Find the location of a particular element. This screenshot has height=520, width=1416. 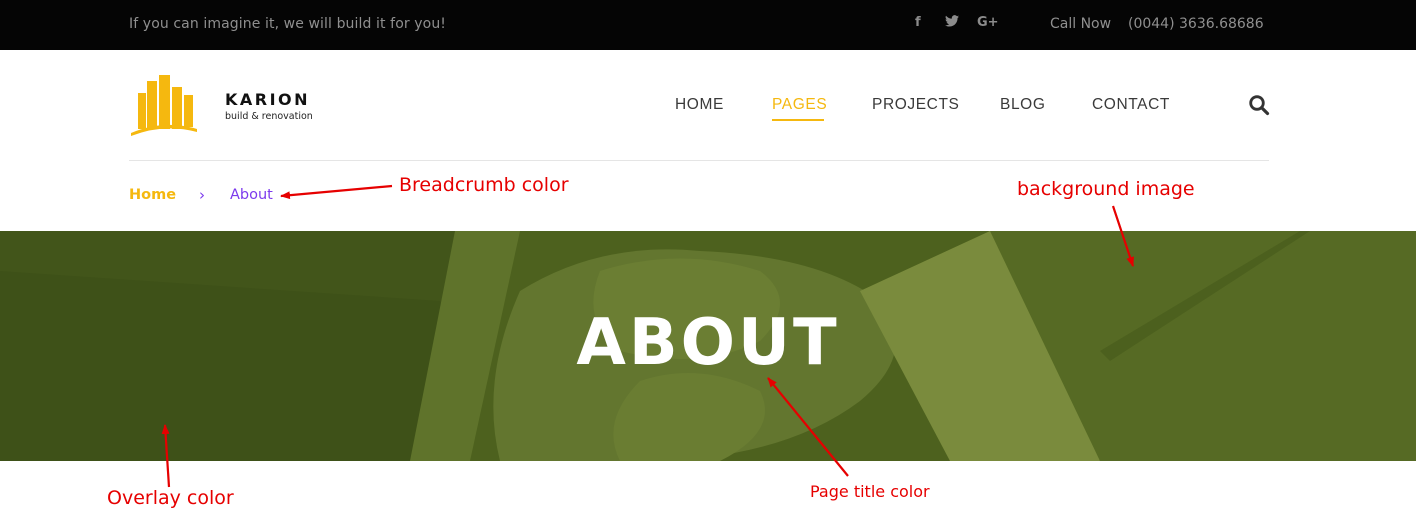

nav-pages: PAGES is located at coordinates (799, 105).